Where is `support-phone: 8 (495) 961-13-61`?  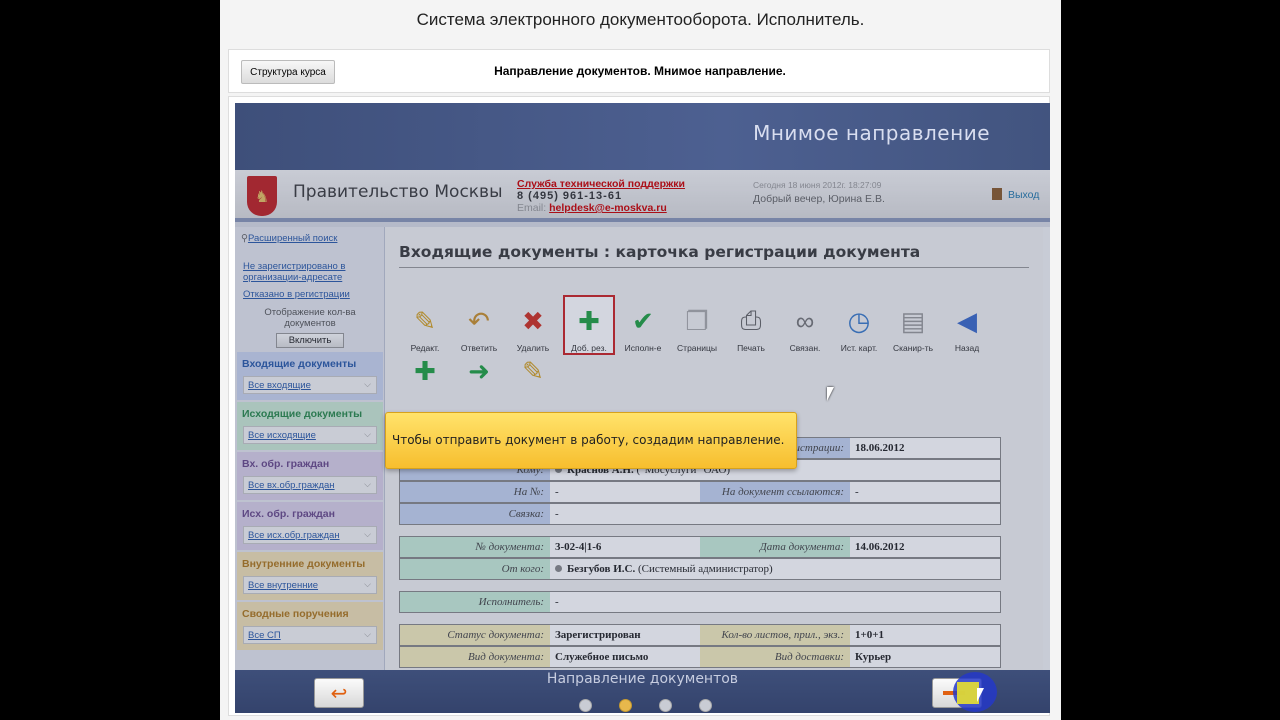 support-phone: 8 (495) 961-13-61 is located at coordinates (570, 196).